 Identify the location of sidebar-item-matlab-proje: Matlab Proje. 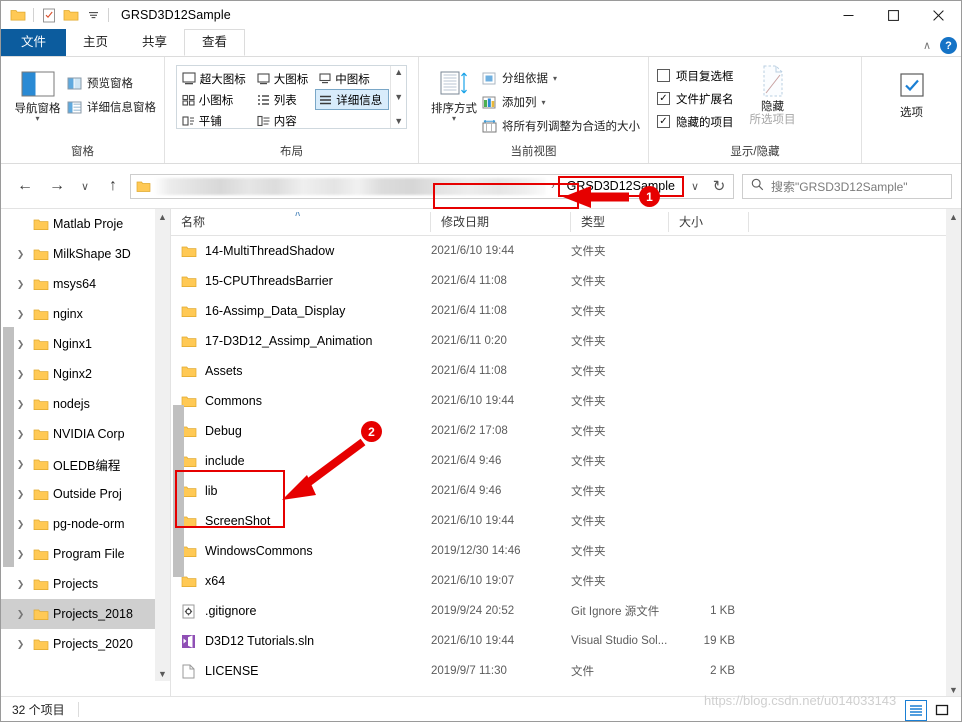
(85, 224).